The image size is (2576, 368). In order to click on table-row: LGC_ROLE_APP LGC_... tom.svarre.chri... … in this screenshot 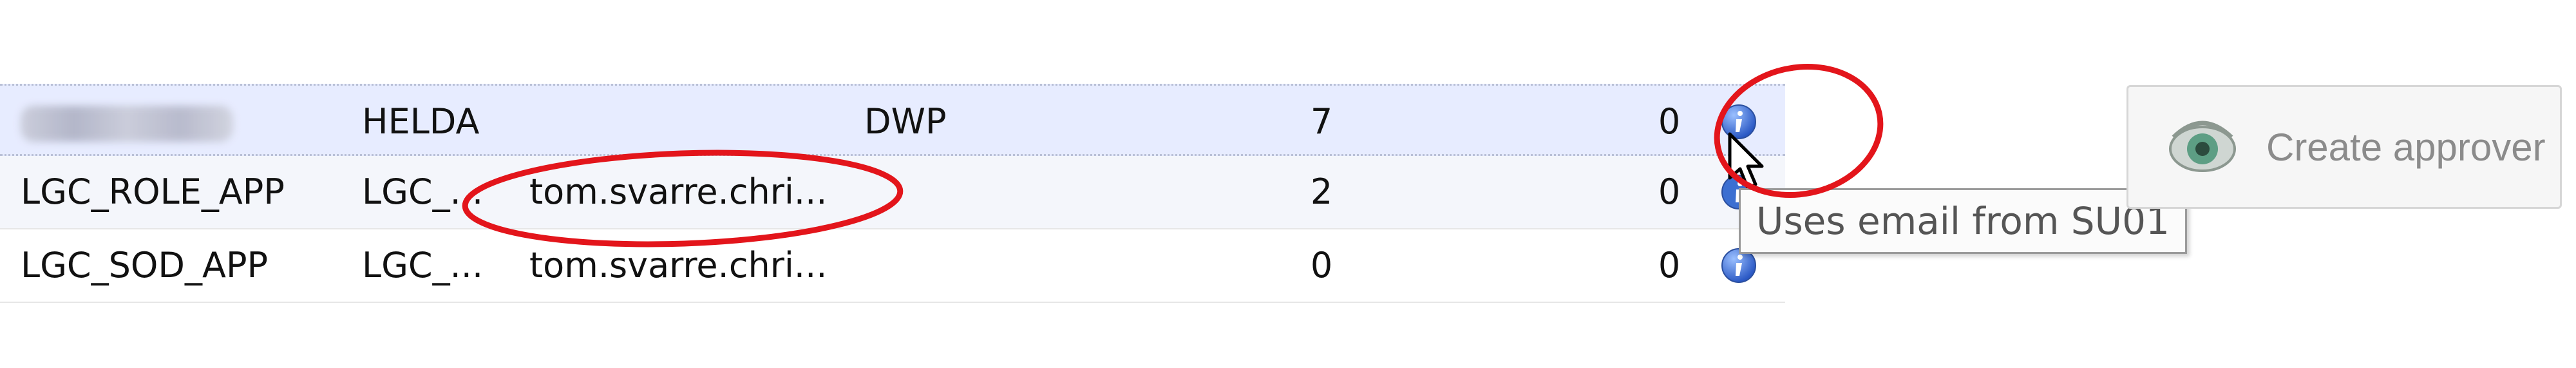, I will do `click(892, 192)`.